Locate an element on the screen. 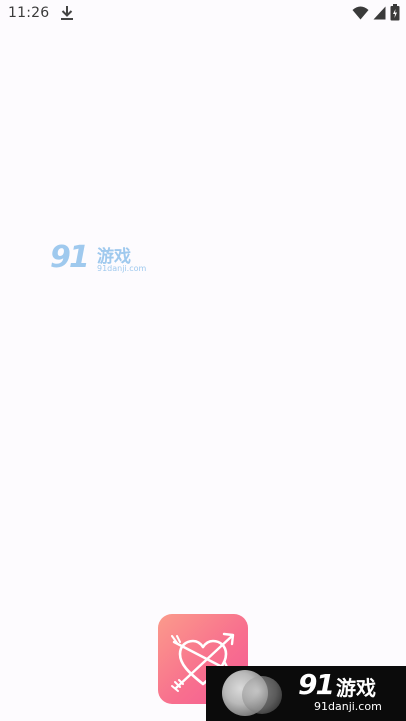 Image resolution: width=406 pixels, height=721 pixels. watermark-domain: 91danji.com is located at coordinates (122, 268).